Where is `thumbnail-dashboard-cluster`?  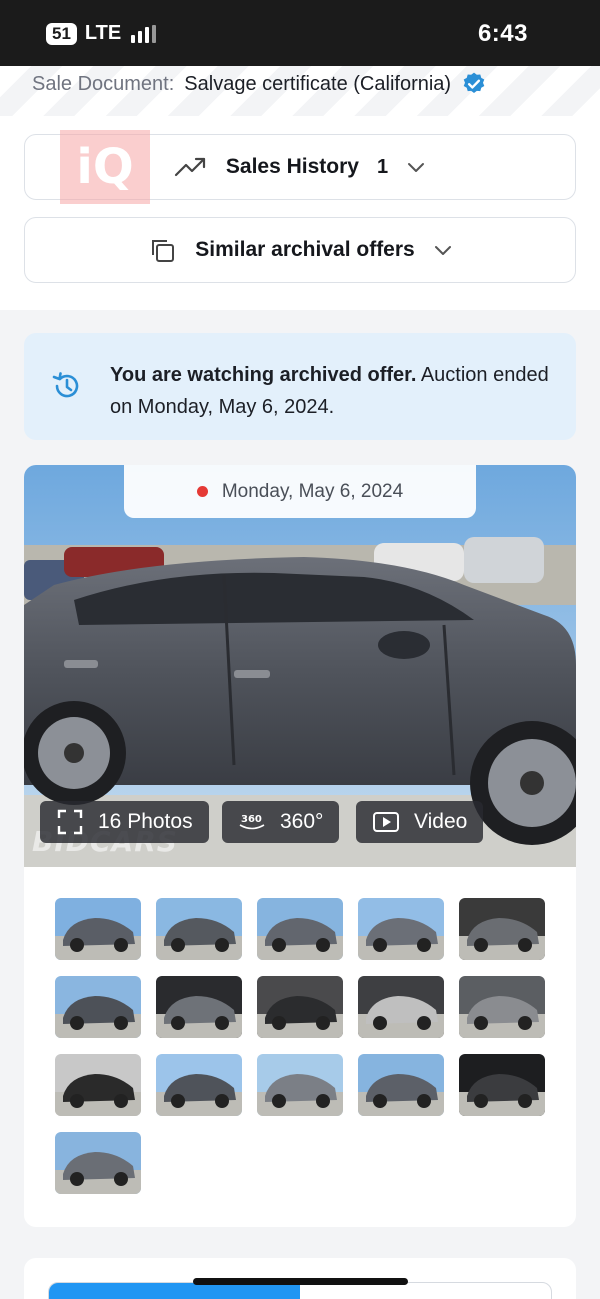
thumbnail-dashboard-cluster is located at coordinates (199, 1007).